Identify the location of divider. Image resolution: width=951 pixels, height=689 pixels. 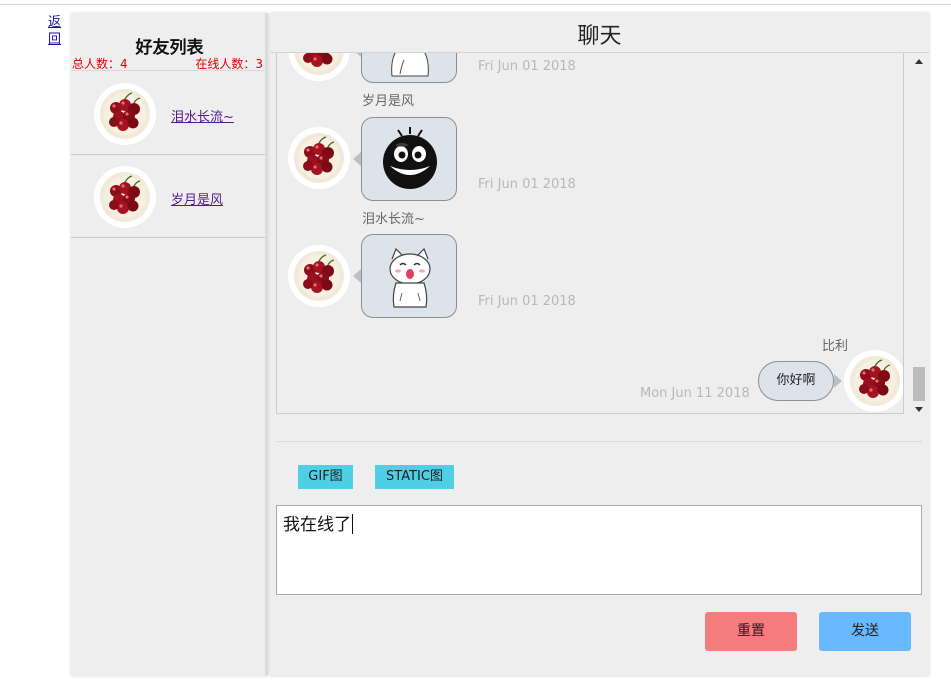
(599, 441).